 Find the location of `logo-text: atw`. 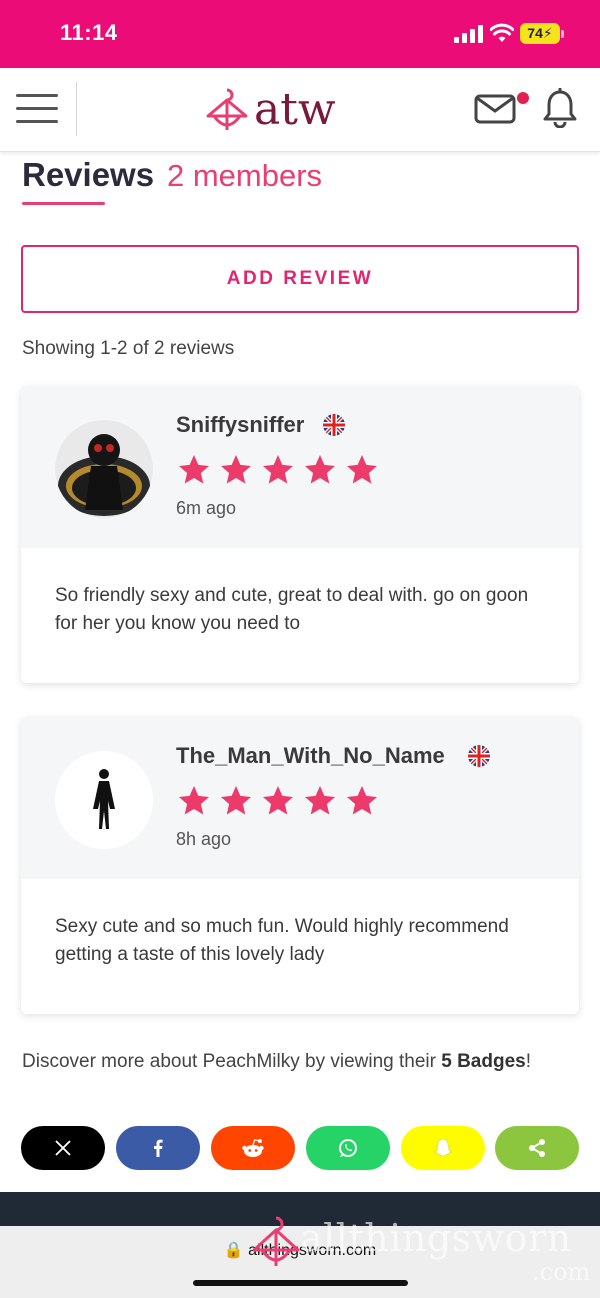

logo-text: atw is located at coordinates (295, 109).